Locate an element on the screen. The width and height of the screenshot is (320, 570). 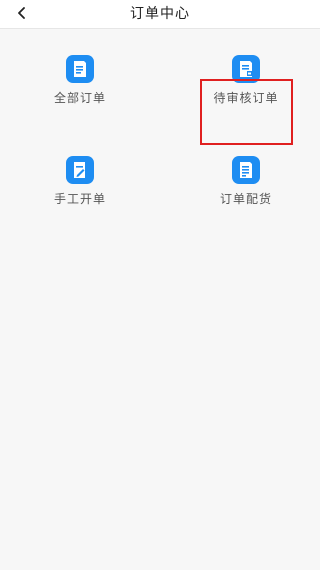
nav-bar: 订单中心 is located at coordinates (160, 14).